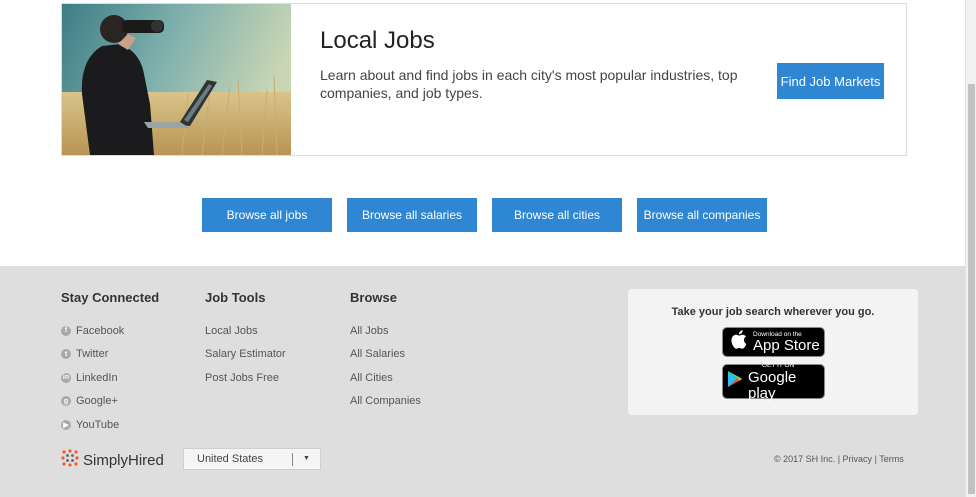  I want to click on google-plus-icon: g, so click(66, 401).